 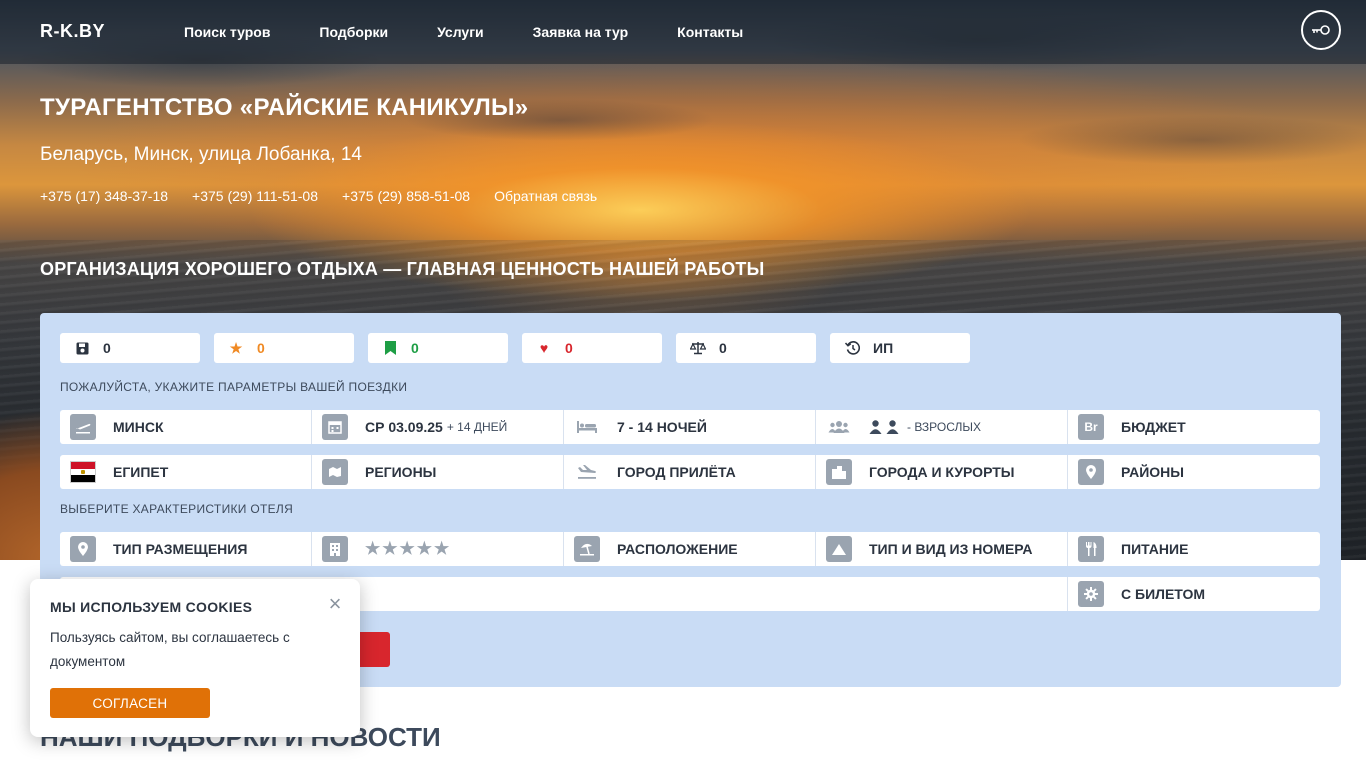 What do you see at coordinates (1091, 594) in the screenshot?
I see `gear-icon` at bounding box center [1091, 594].